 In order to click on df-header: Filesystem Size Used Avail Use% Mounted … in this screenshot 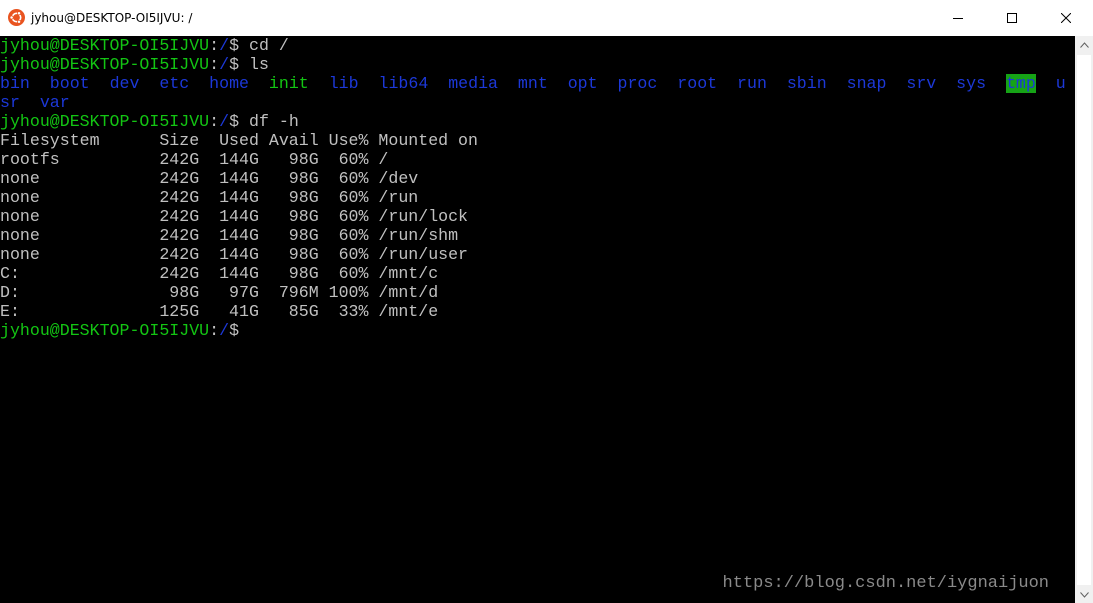, I will do `click(239, 140)`.